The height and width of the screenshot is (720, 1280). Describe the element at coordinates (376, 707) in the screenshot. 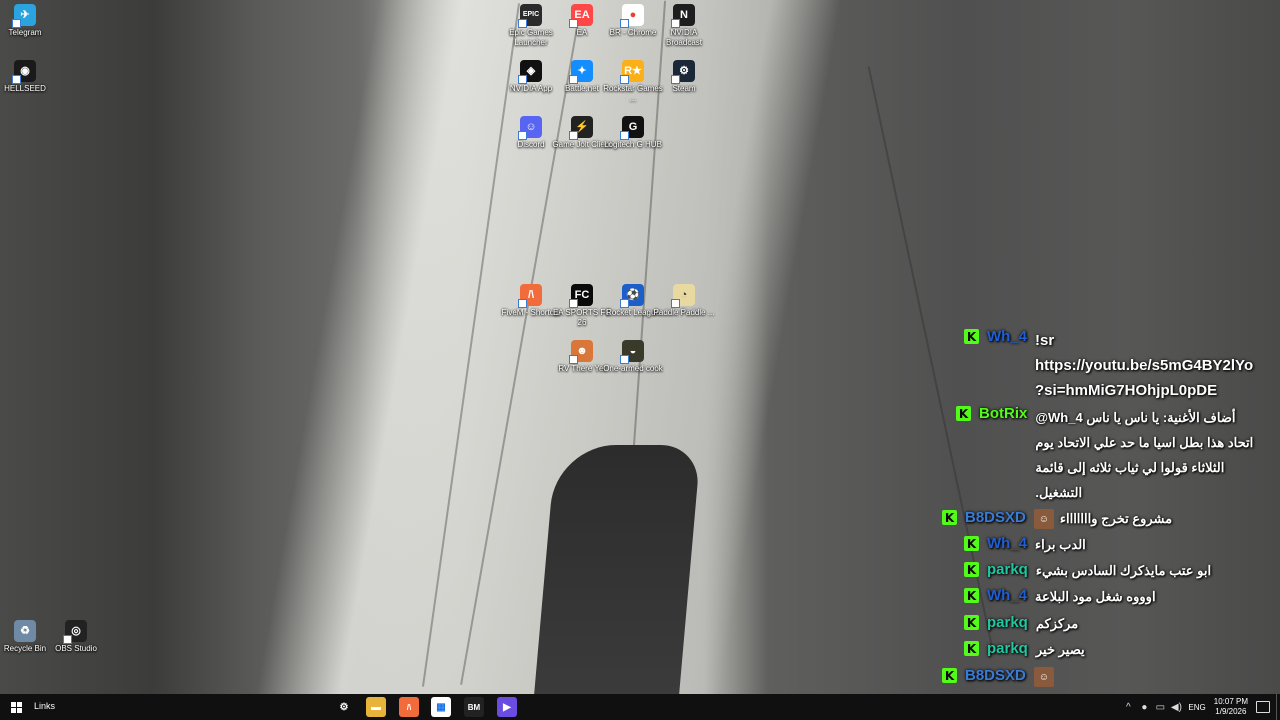

I see `file-explorer-icon: ▬` at that location.